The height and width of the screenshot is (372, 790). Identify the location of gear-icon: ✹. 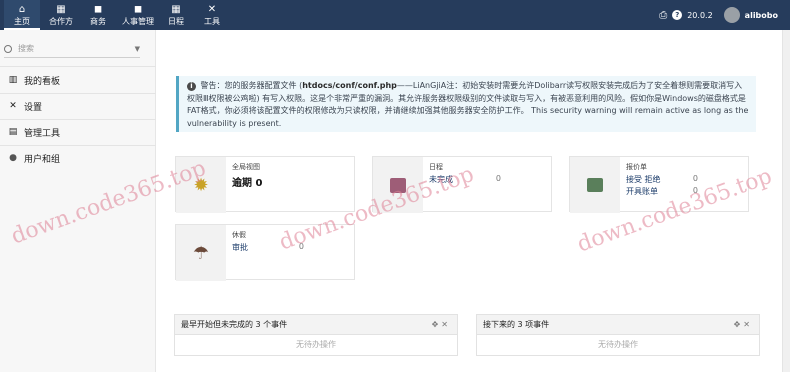
(201, 185).